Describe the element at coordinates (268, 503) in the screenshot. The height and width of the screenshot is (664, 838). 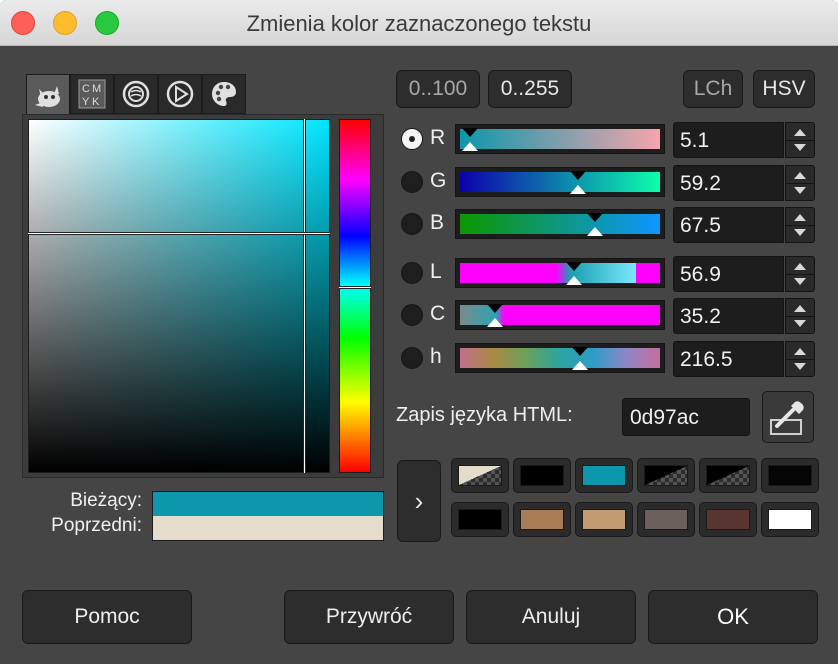
I see `current-color-swatch` at that location.